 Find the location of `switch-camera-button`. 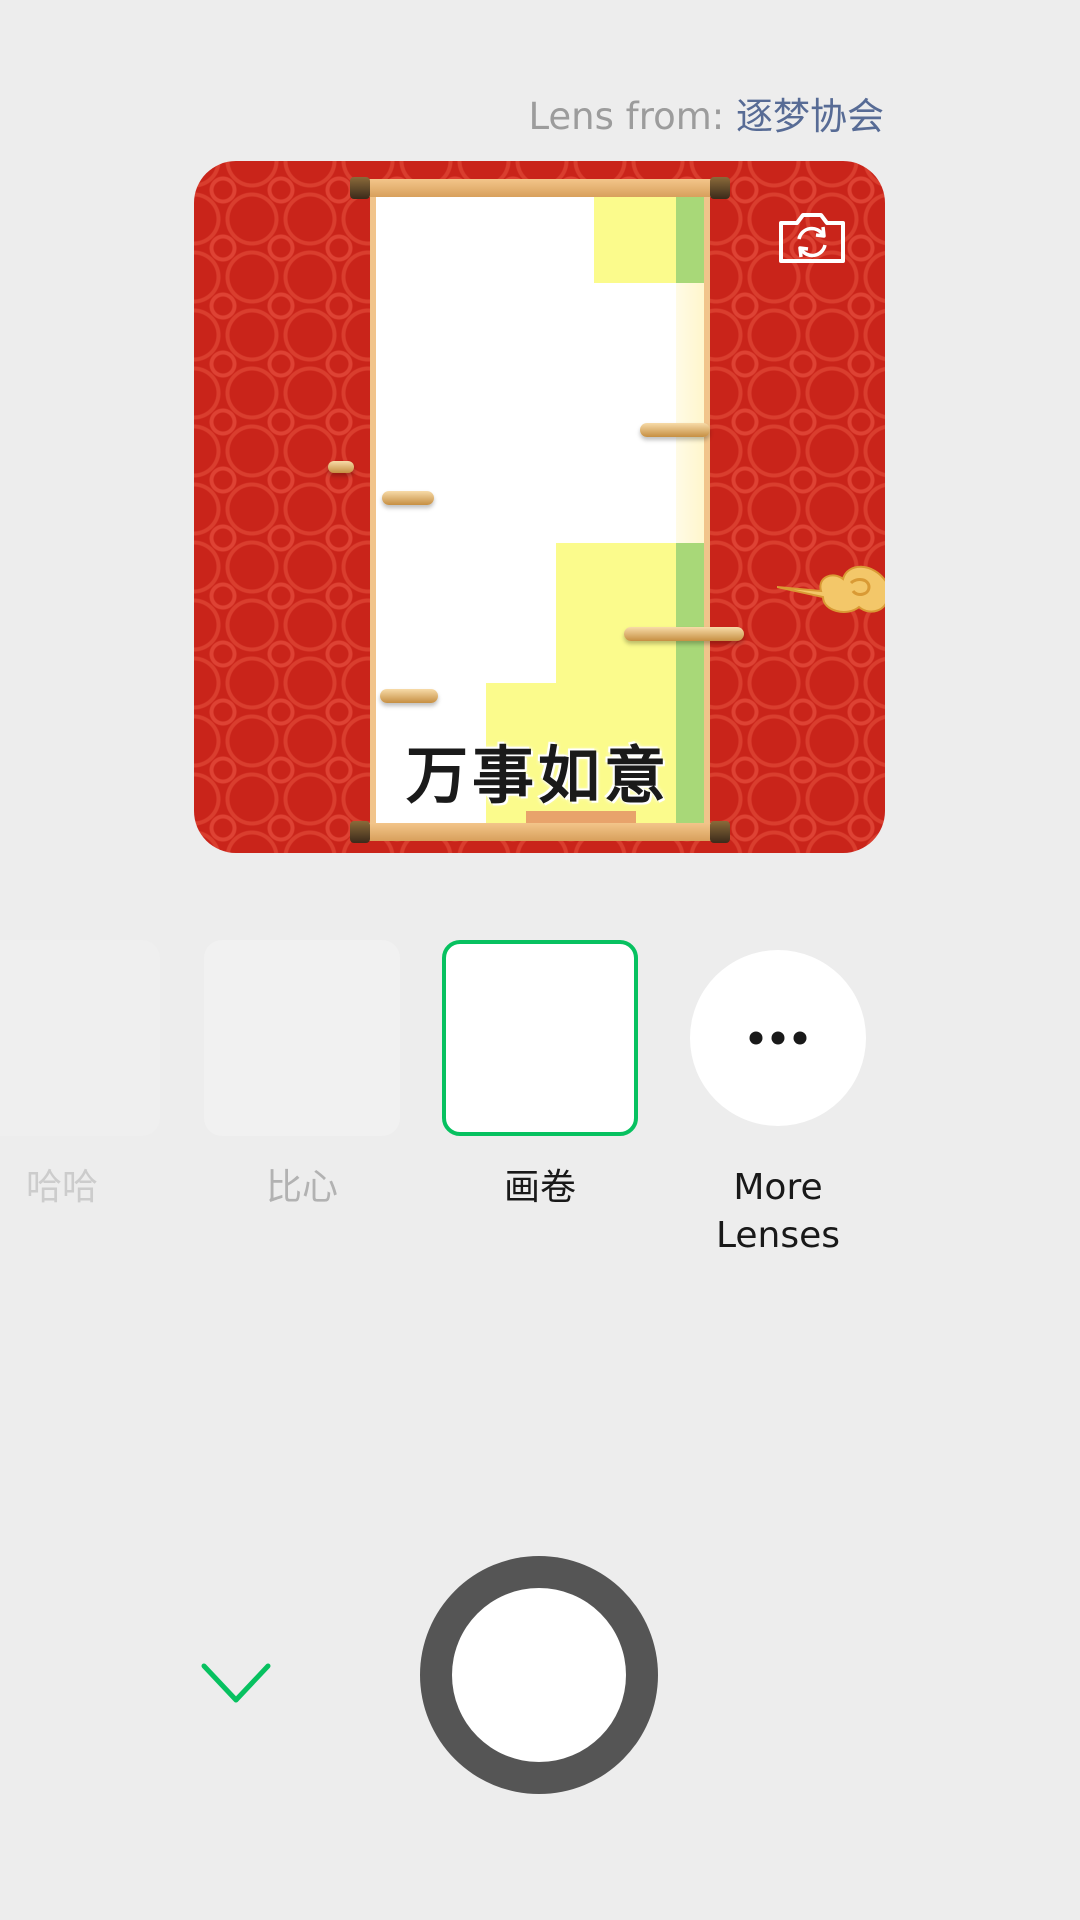

switch-camera-button is located at coordinates (812, 237).